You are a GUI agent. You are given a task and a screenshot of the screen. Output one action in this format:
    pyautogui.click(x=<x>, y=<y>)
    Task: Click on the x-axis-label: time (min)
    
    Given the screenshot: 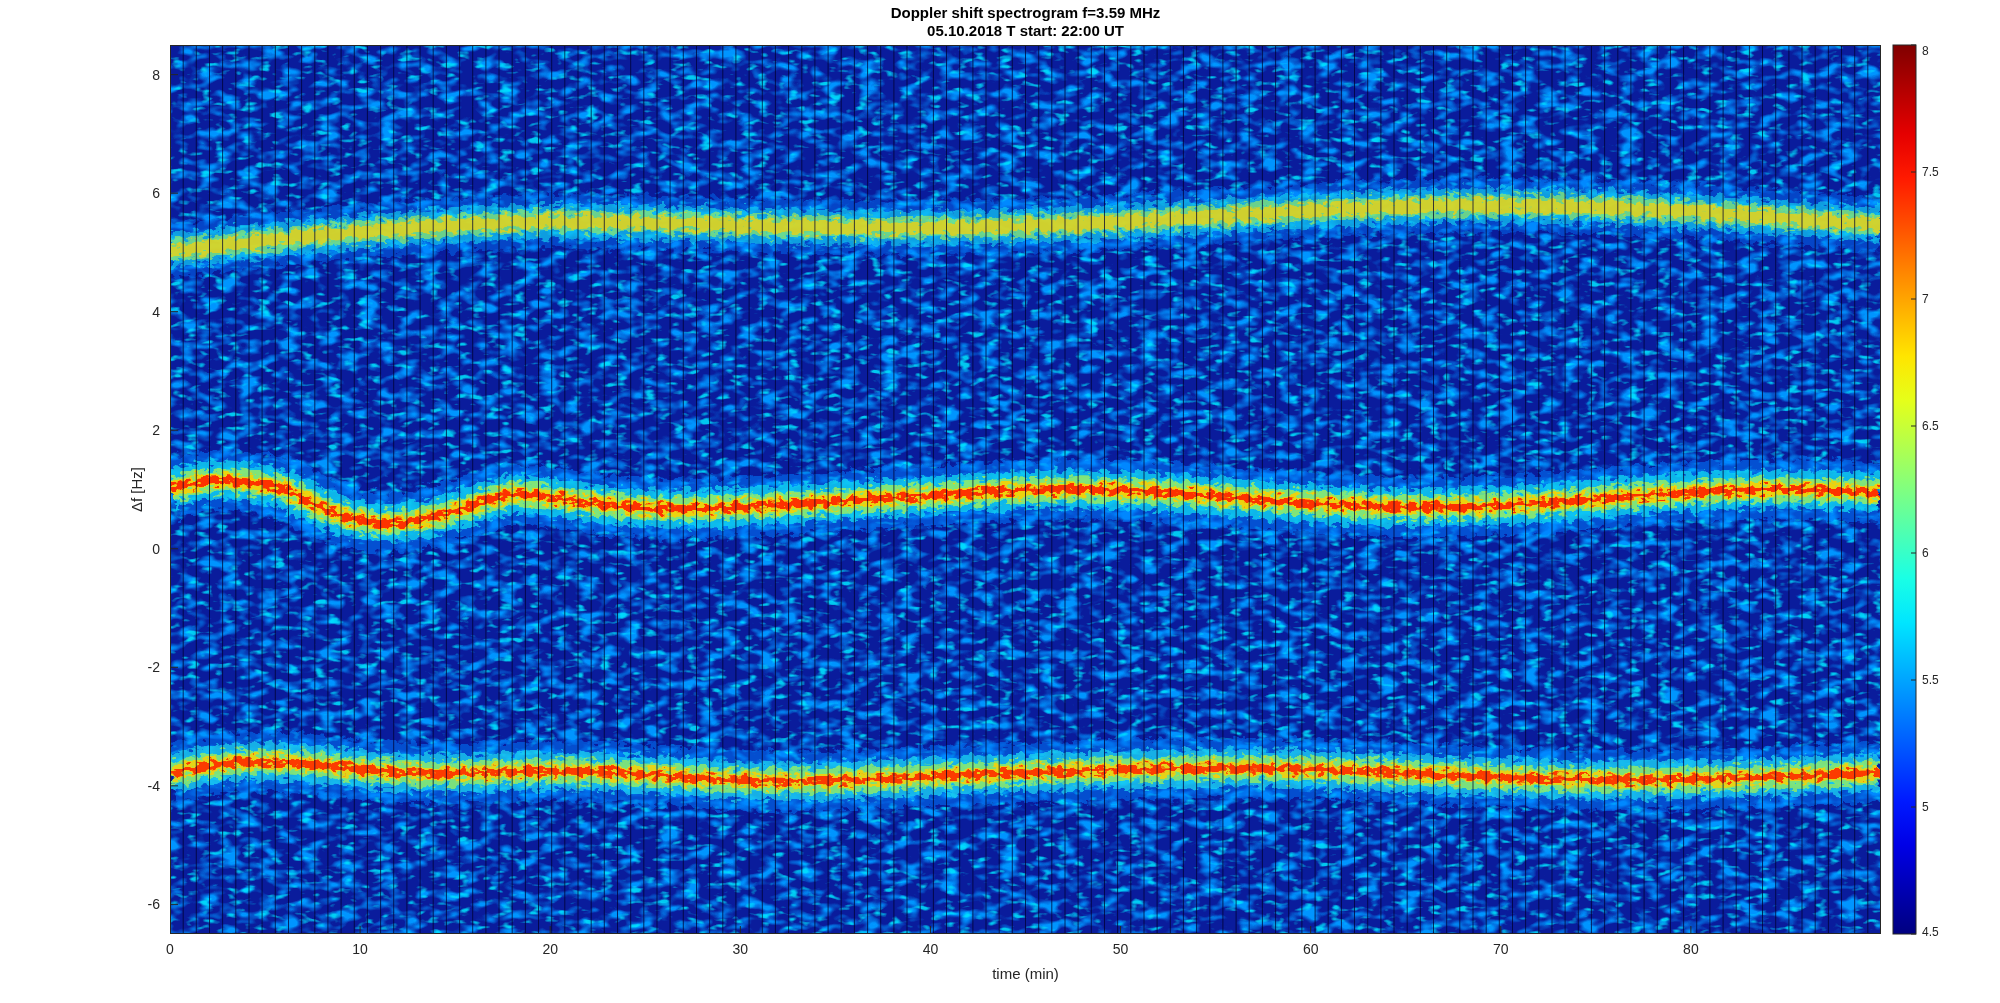 What is the action you would take?
    pyautogui.click(x=1025, y=973)
    